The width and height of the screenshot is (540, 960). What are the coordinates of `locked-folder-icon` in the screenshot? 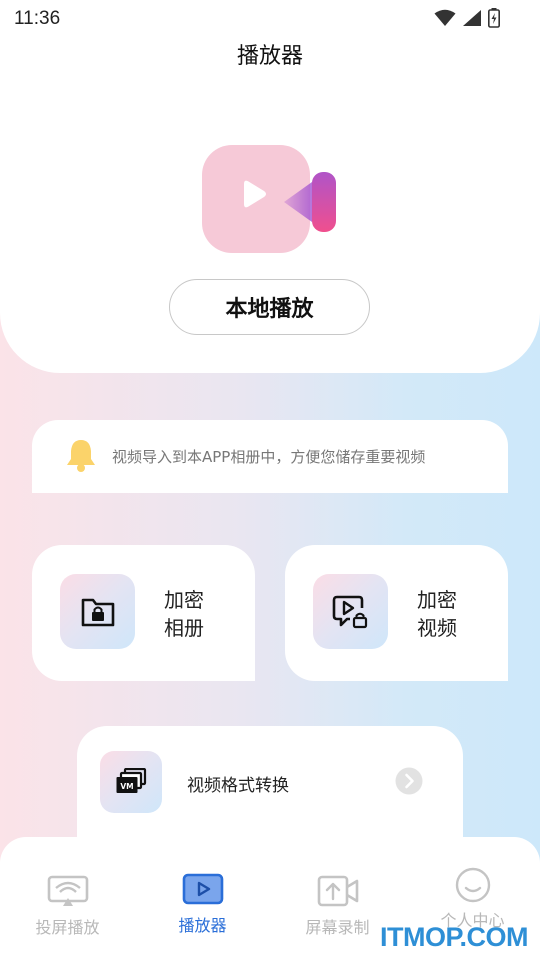 It's located at (97, 611).